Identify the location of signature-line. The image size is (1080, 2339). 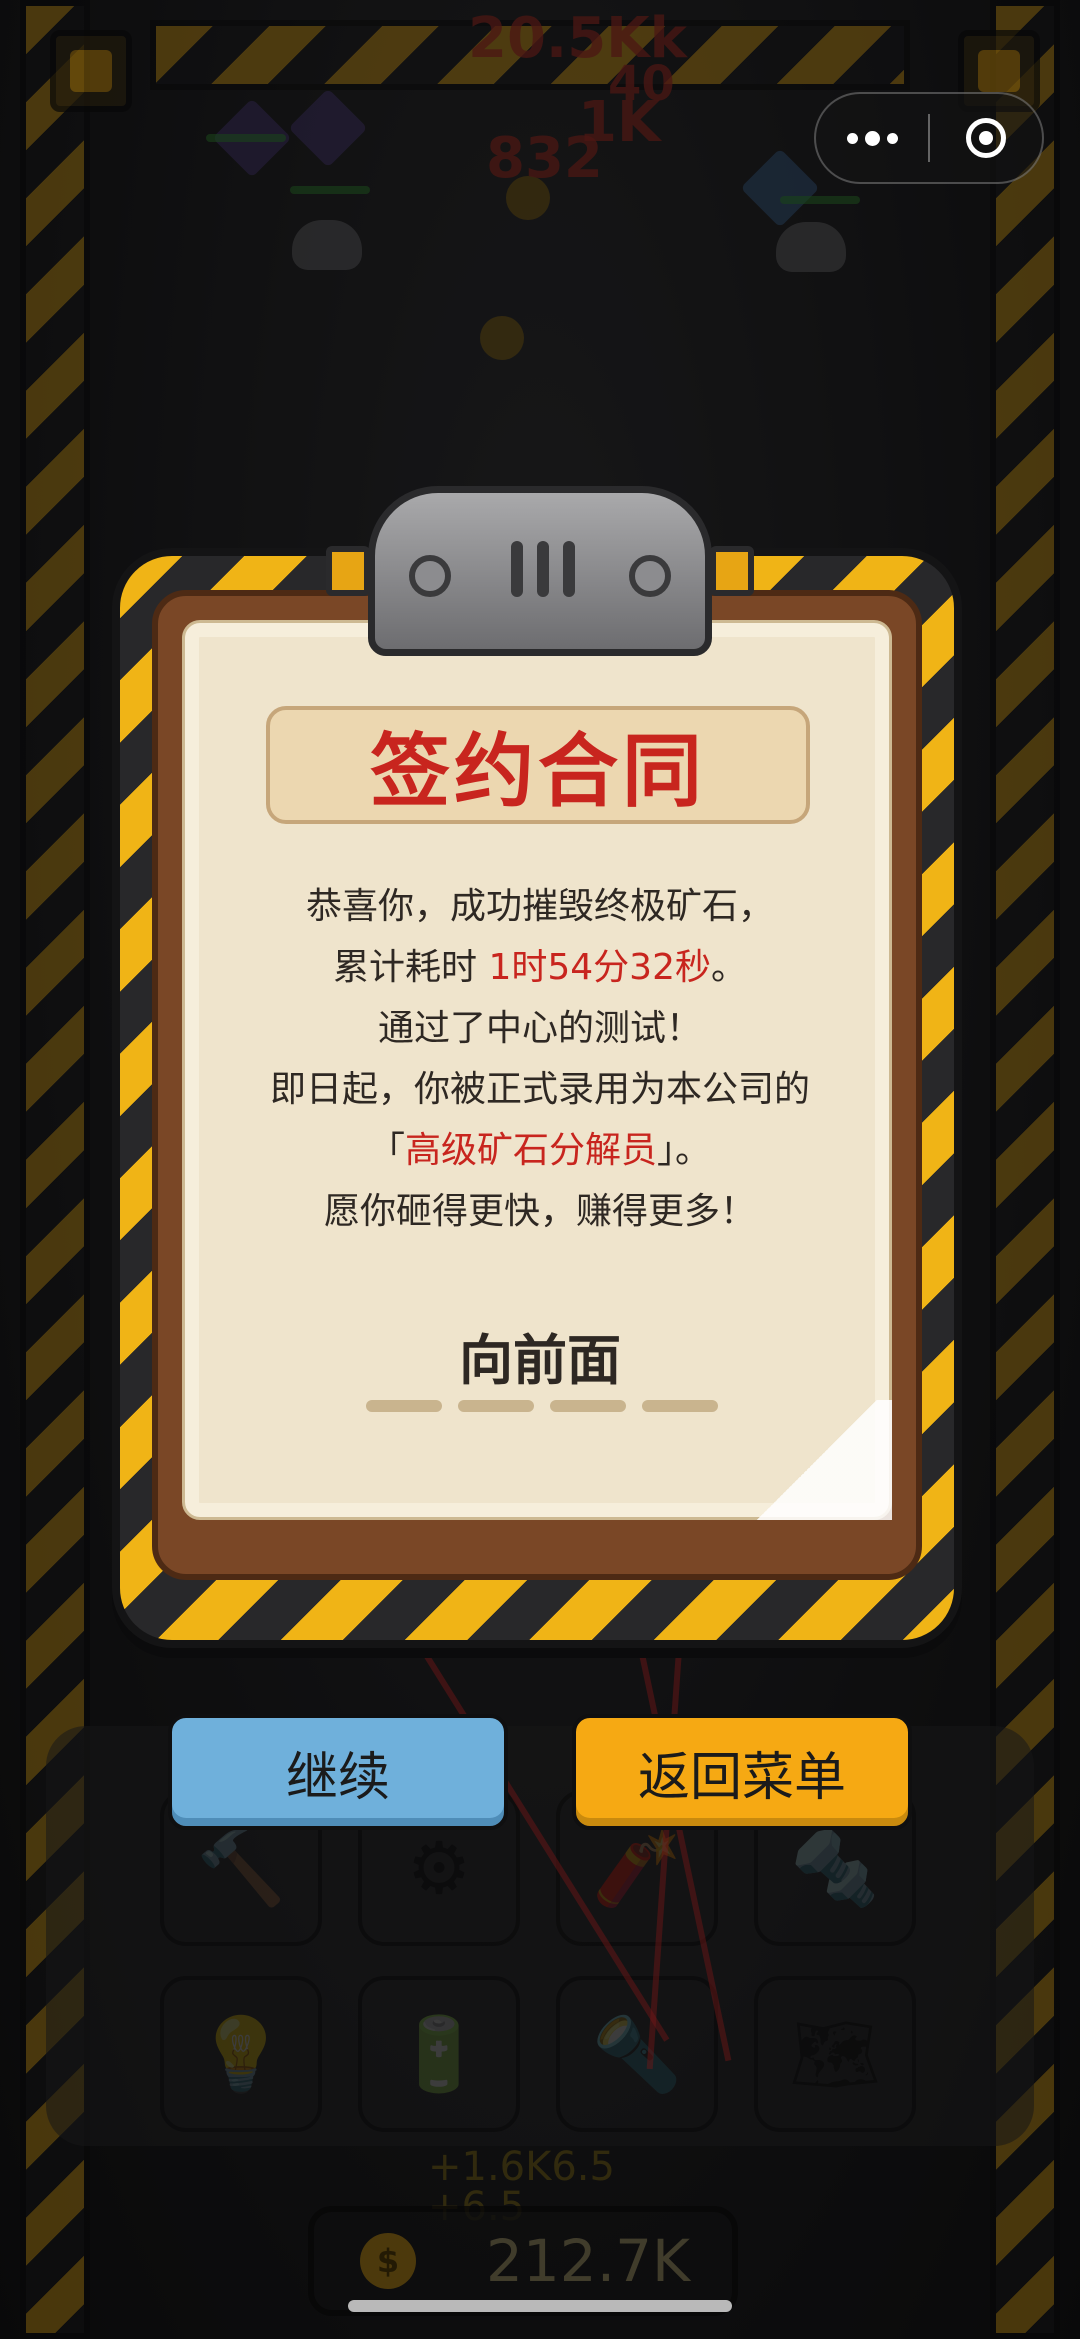
(542, 1406).